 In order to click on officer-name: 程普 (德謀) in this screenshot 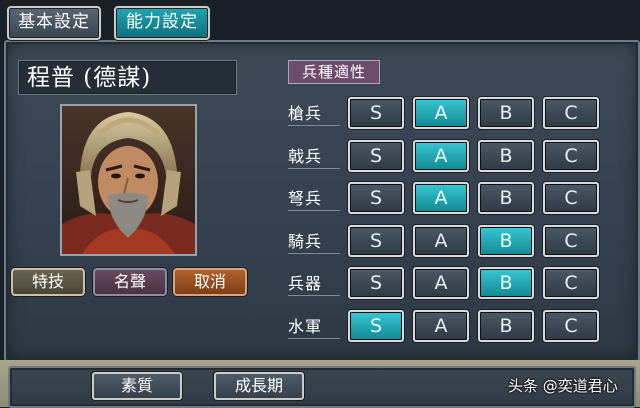, I will do `click(127, 77)`.